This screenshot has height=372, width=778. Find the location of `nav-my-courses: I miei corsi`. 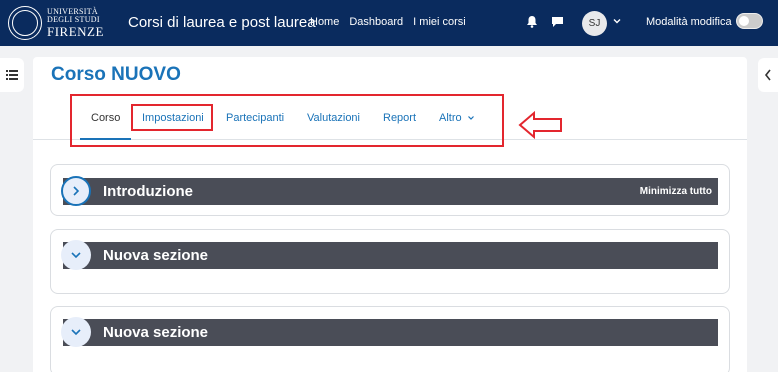

nav-my-courses: I miei corsi is located at coordinates (439, 22).